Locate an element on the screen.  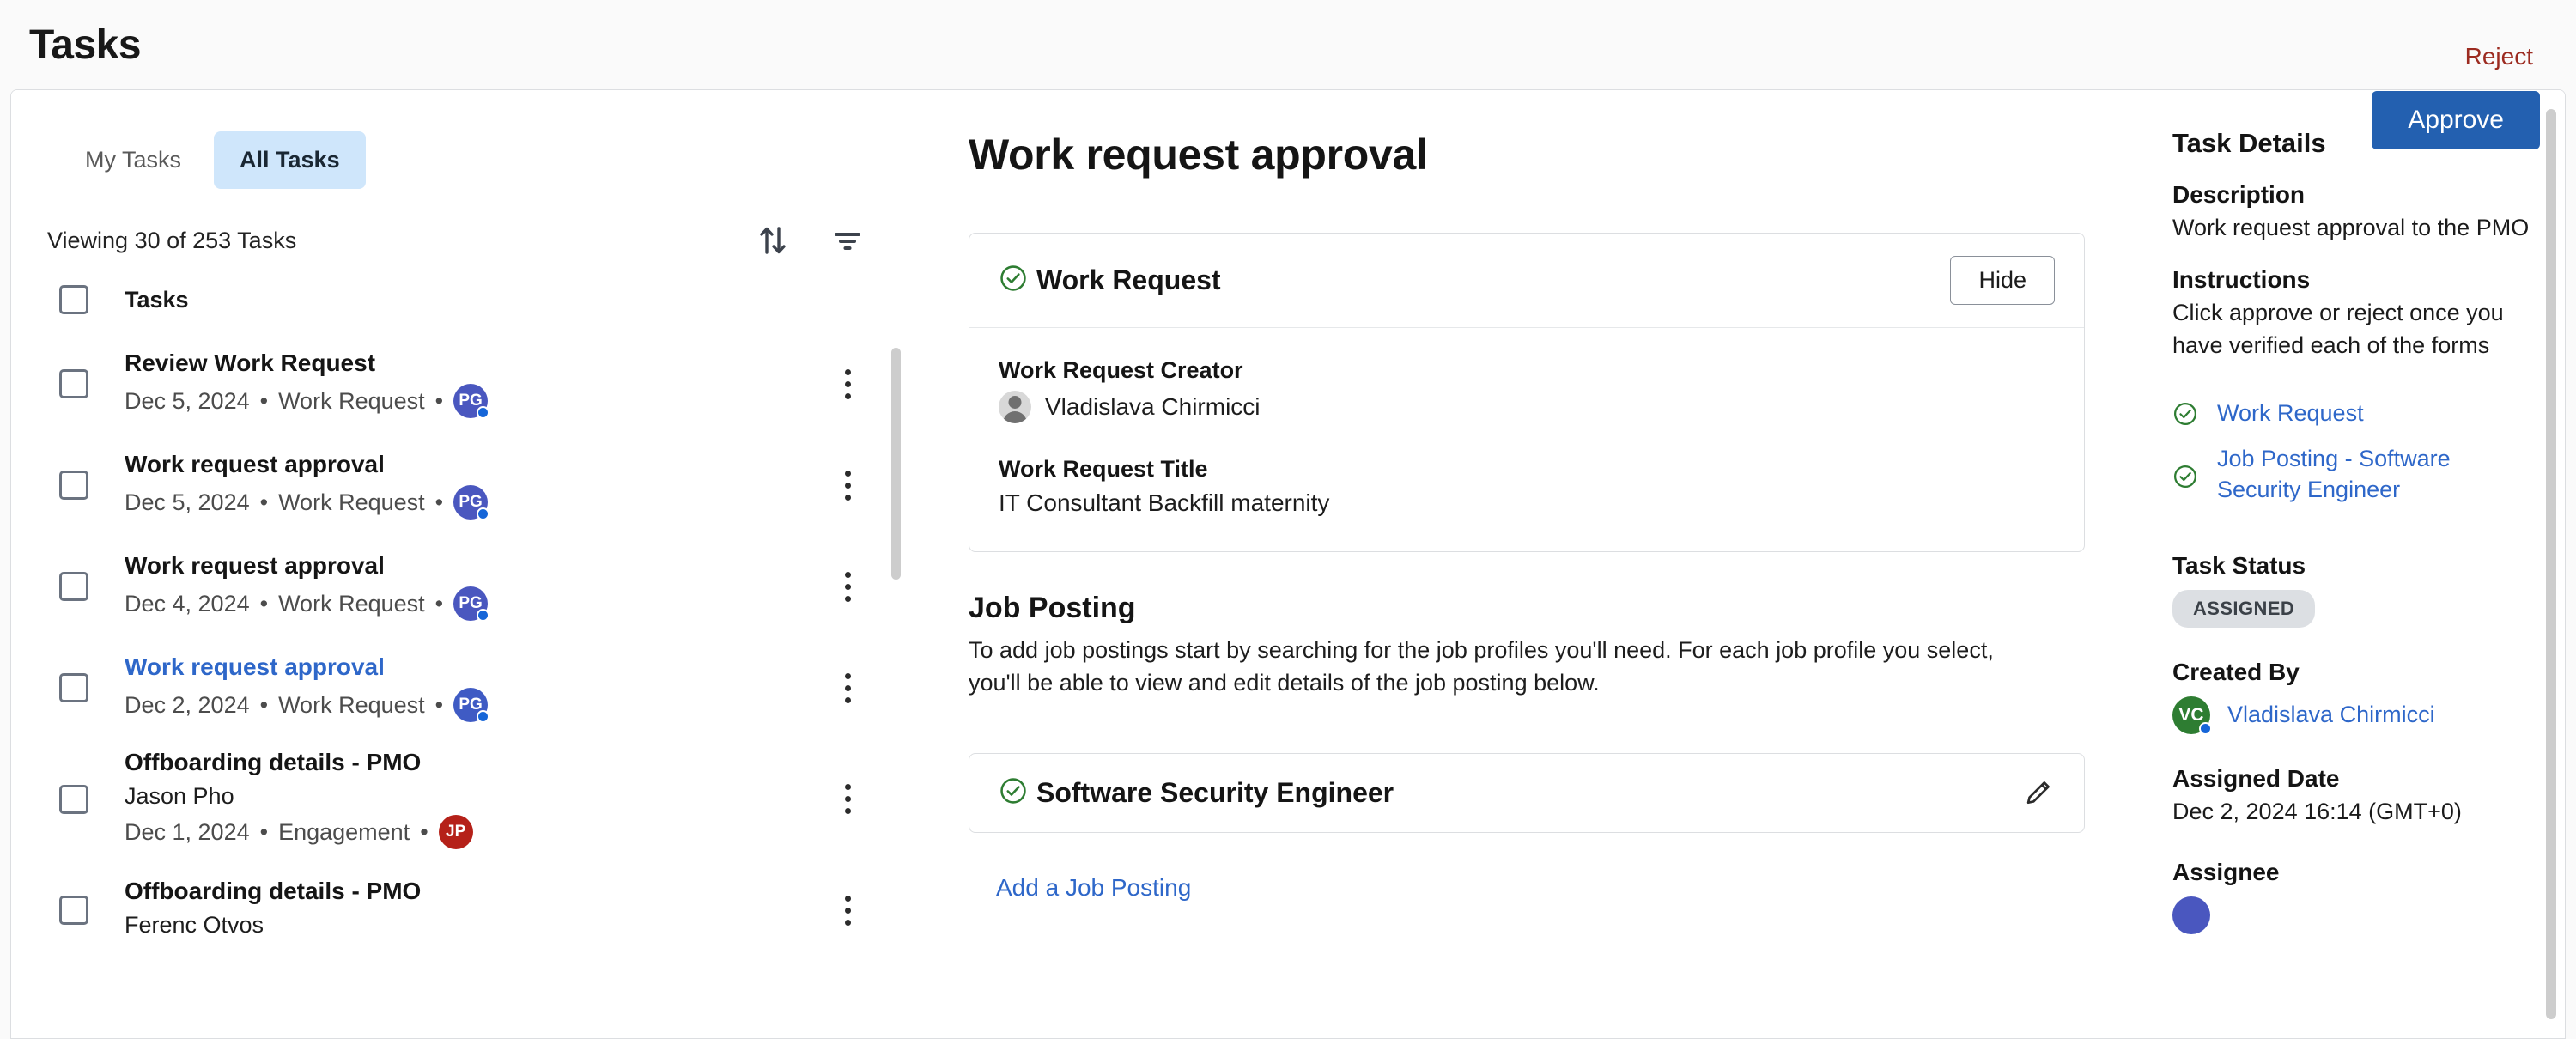
job-posting-card-header: Software Security Engineer is located at coordinates (1526, 793).